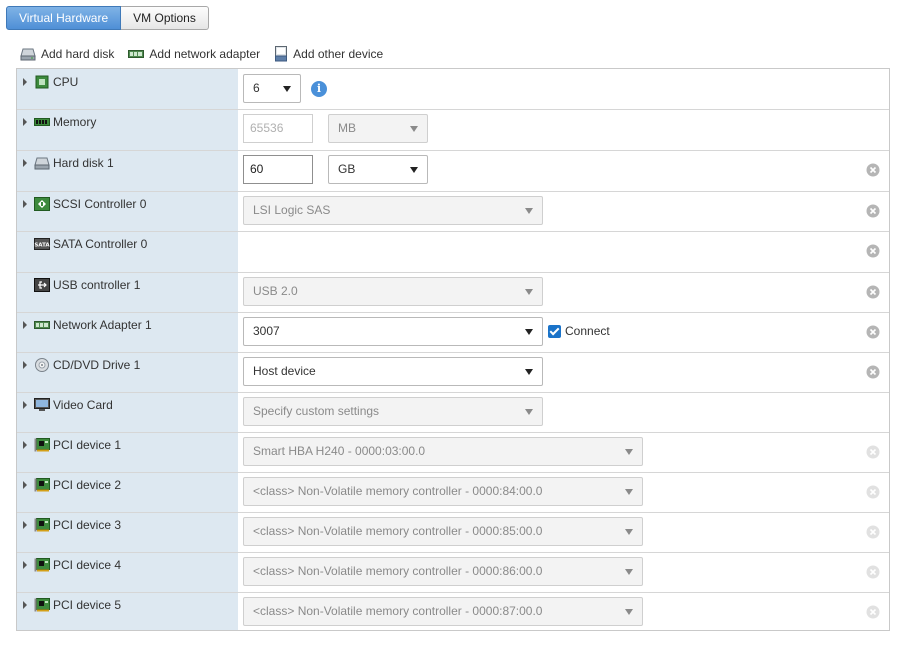  What do you see at coordinates (42, 82) in the screenshot?
I see `cpu-icon` at bounding box center [42, 82].